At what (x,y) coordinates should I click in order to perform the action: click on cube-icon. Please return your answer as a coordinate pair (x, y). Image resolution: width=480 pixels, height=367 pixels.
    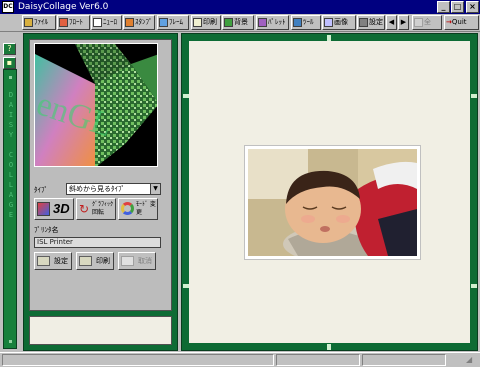
    Looking at the image, I should click on (43, 209).